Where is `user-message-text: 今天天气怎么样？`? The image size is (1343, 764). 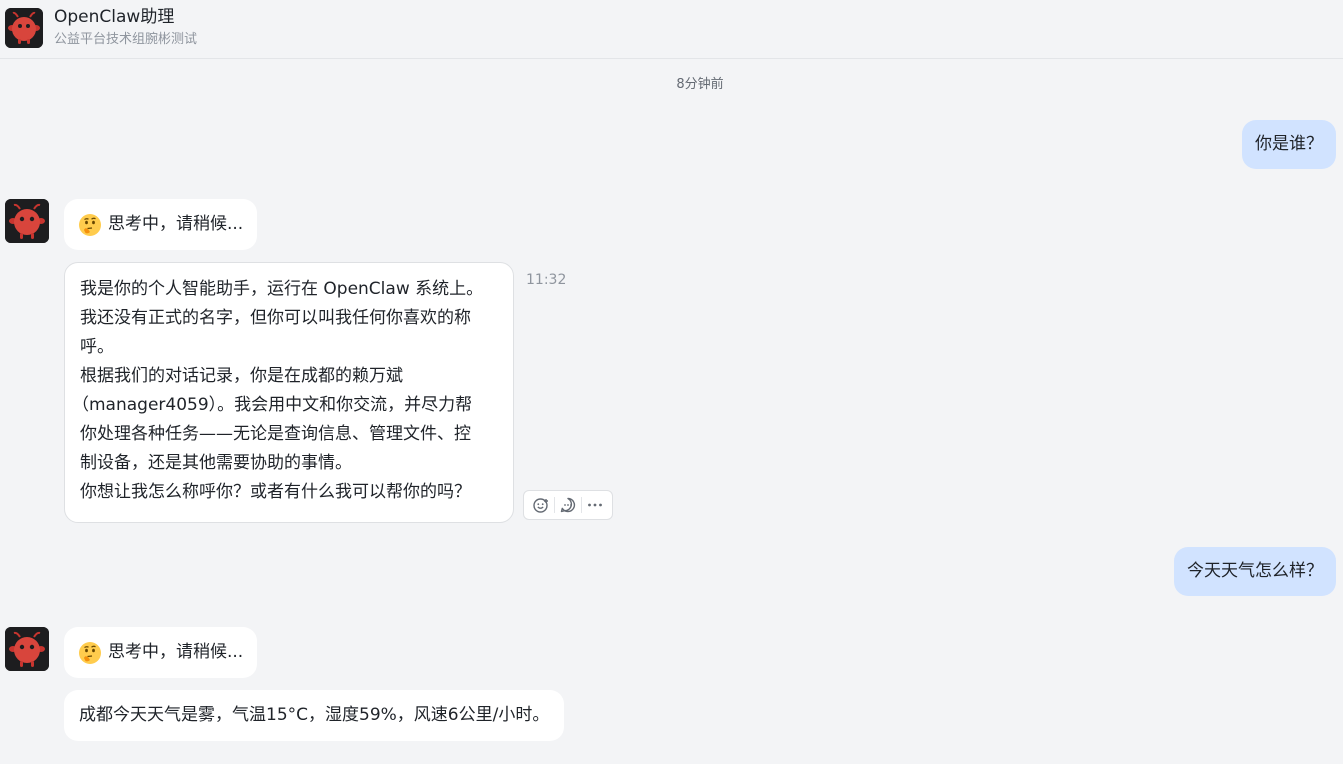 user-message-text: 今天天气怎么样？ is located at coordinates (1255, 571).